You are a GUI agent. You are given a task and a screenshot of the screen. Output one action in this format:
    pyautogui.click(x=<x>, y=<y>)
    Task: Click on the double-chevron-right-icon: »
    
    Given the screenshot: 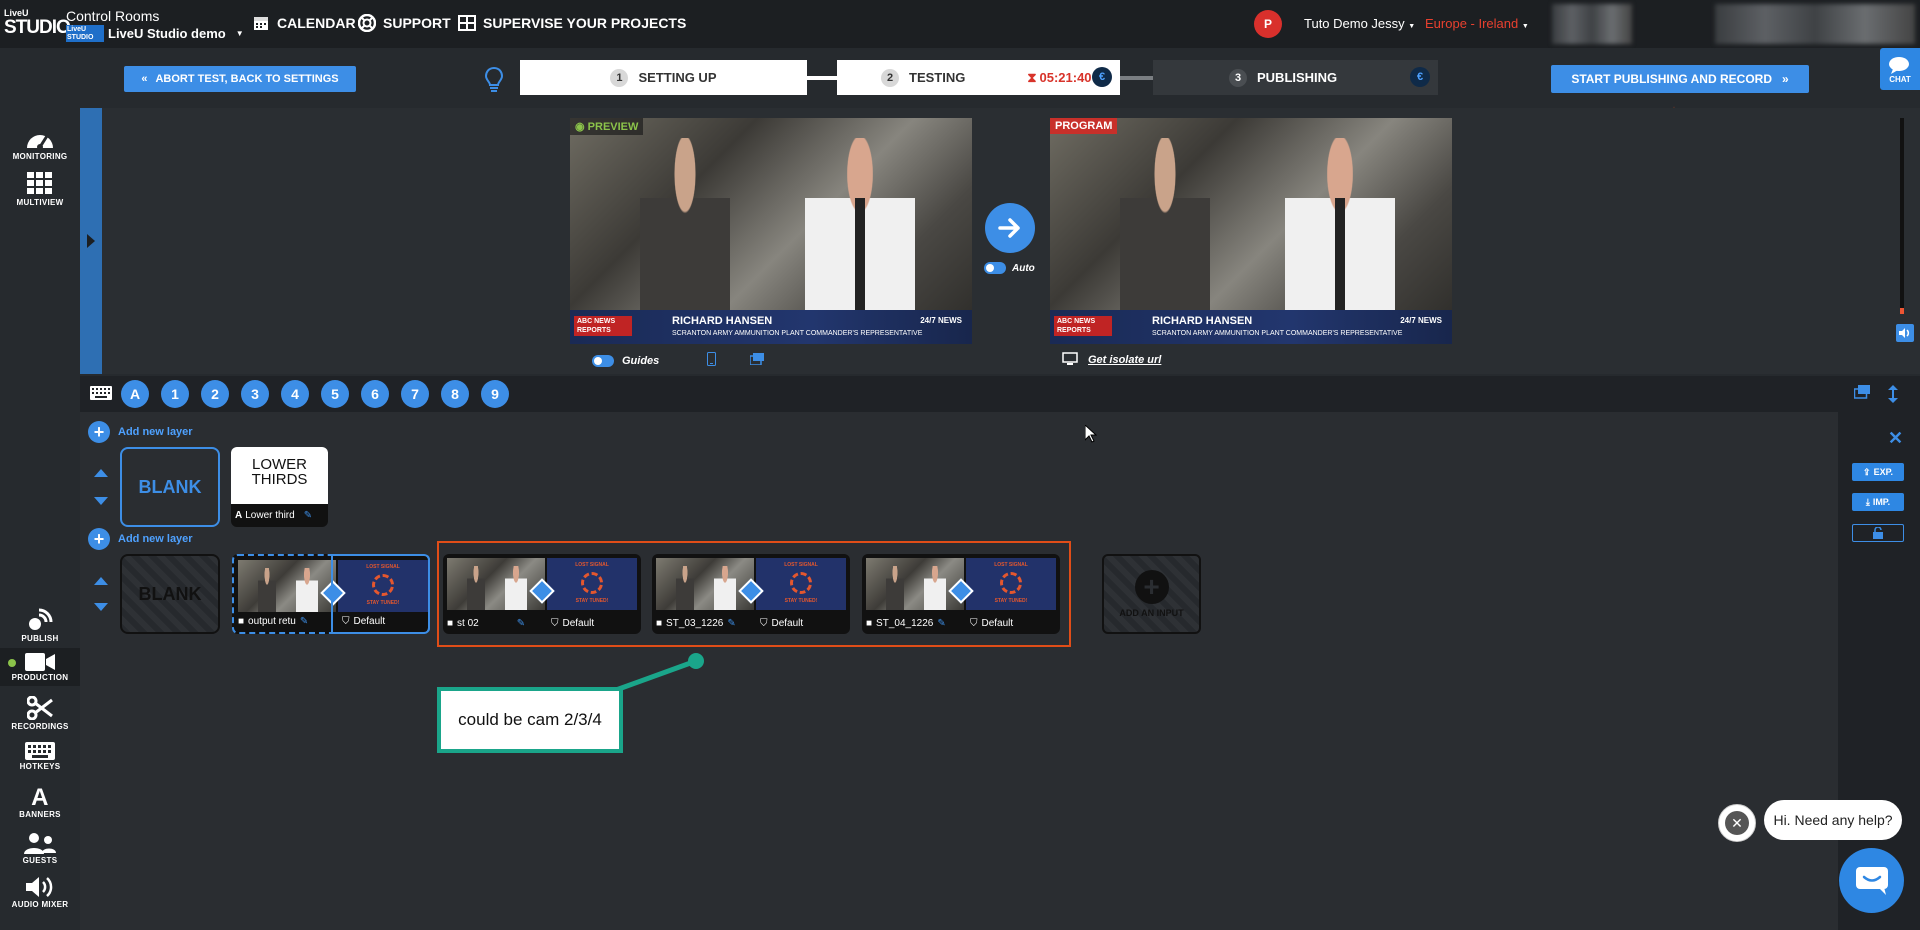 What is the action you would take?
    pyautogui.click(x=1785, y=79)
    